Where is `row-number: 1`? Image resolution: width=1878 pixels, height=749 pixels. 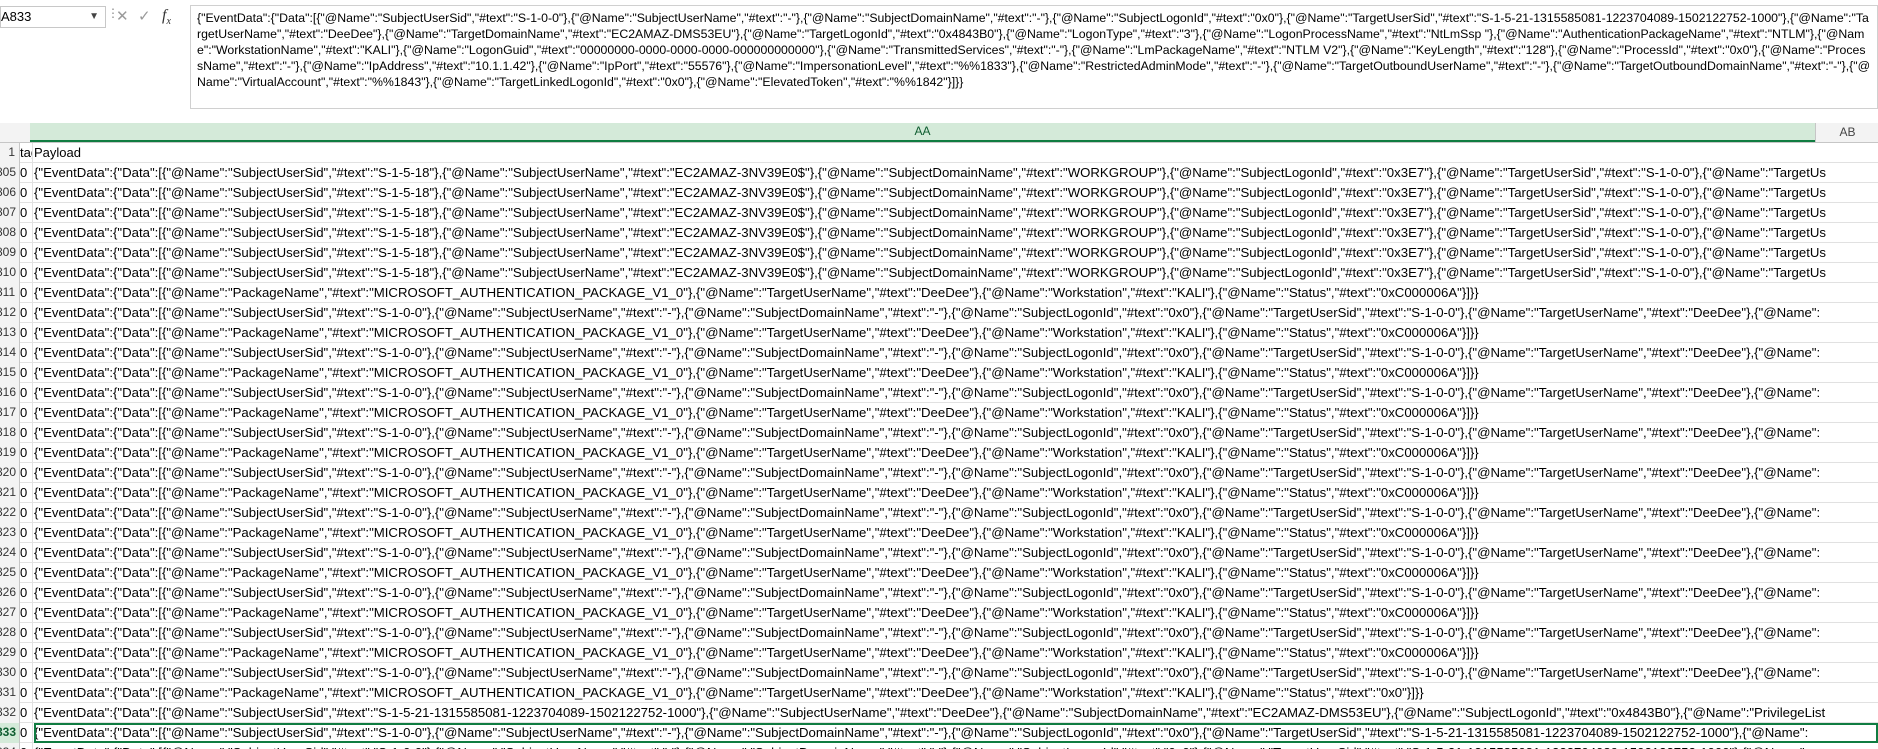 row-number: 1 is located at coordinates (10, 153).